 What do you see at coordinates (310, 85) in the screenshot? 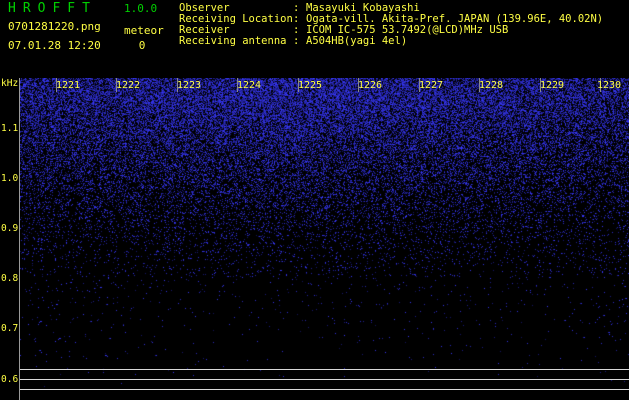
I see `time-label: 1225` at bounding box center [310, 85].